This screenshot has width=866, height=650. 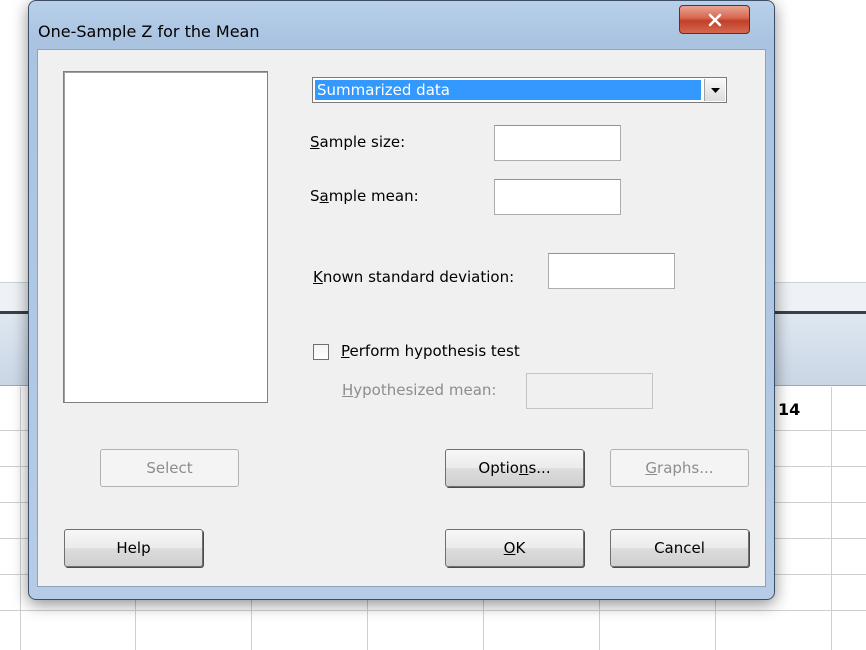 I want to click on label-mnemonic: P, so click(x=345, y=351).